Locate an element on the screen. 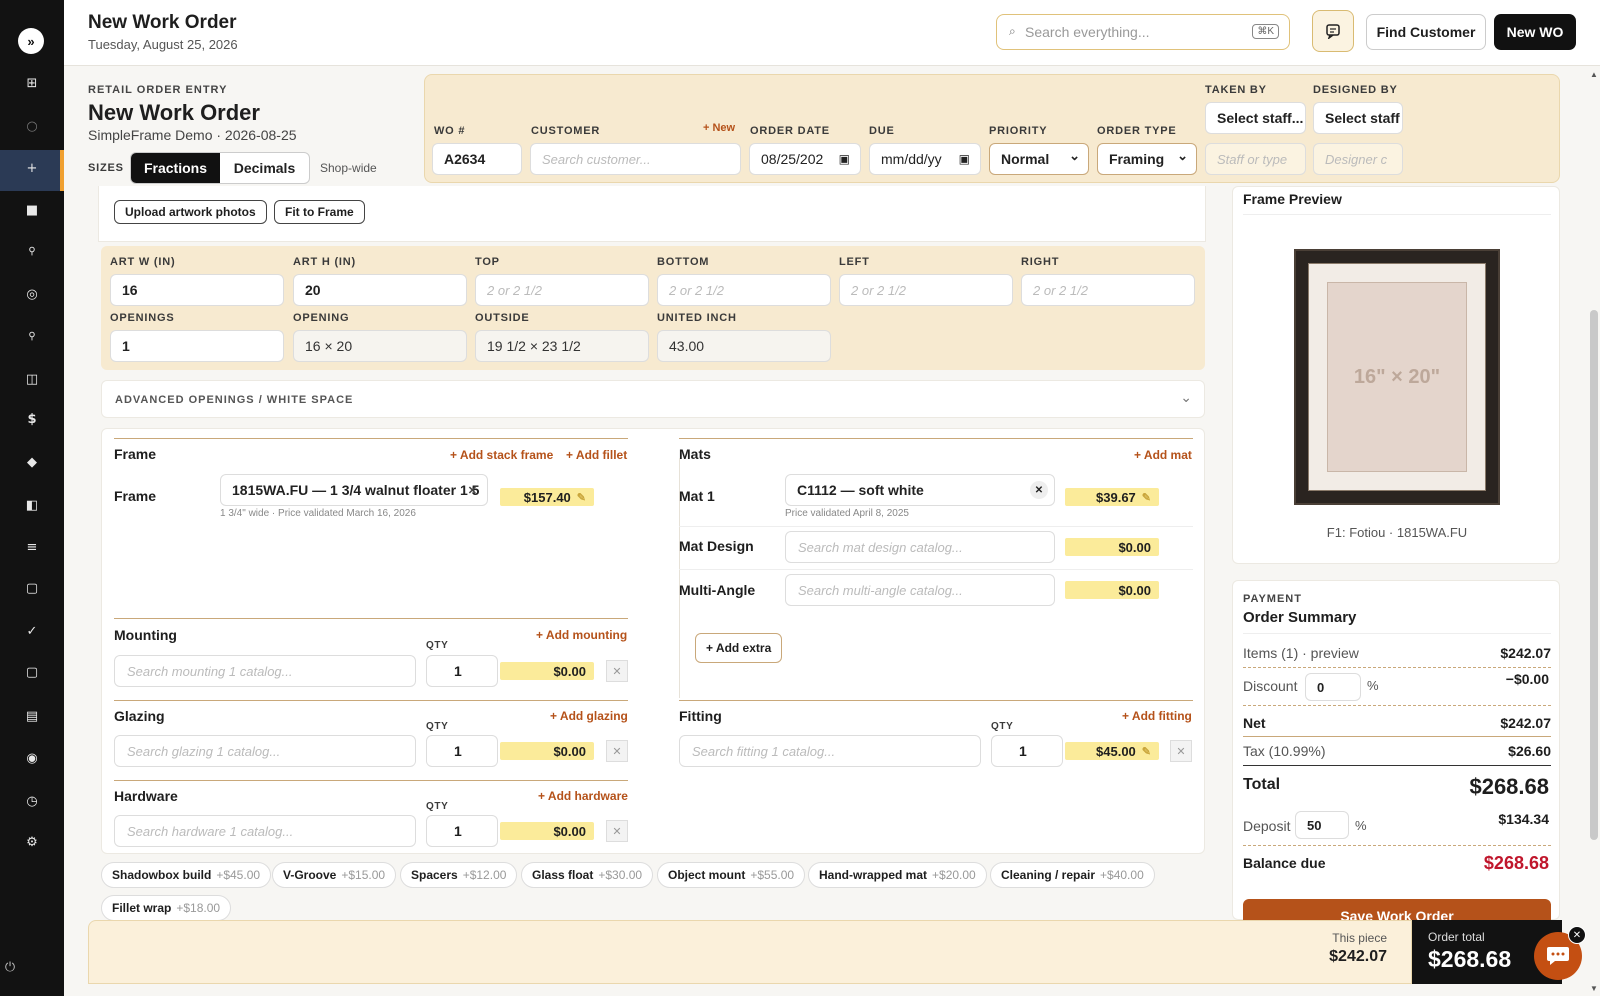  frame-price: $157.40 ✎ is located at coordinates (547, 497).